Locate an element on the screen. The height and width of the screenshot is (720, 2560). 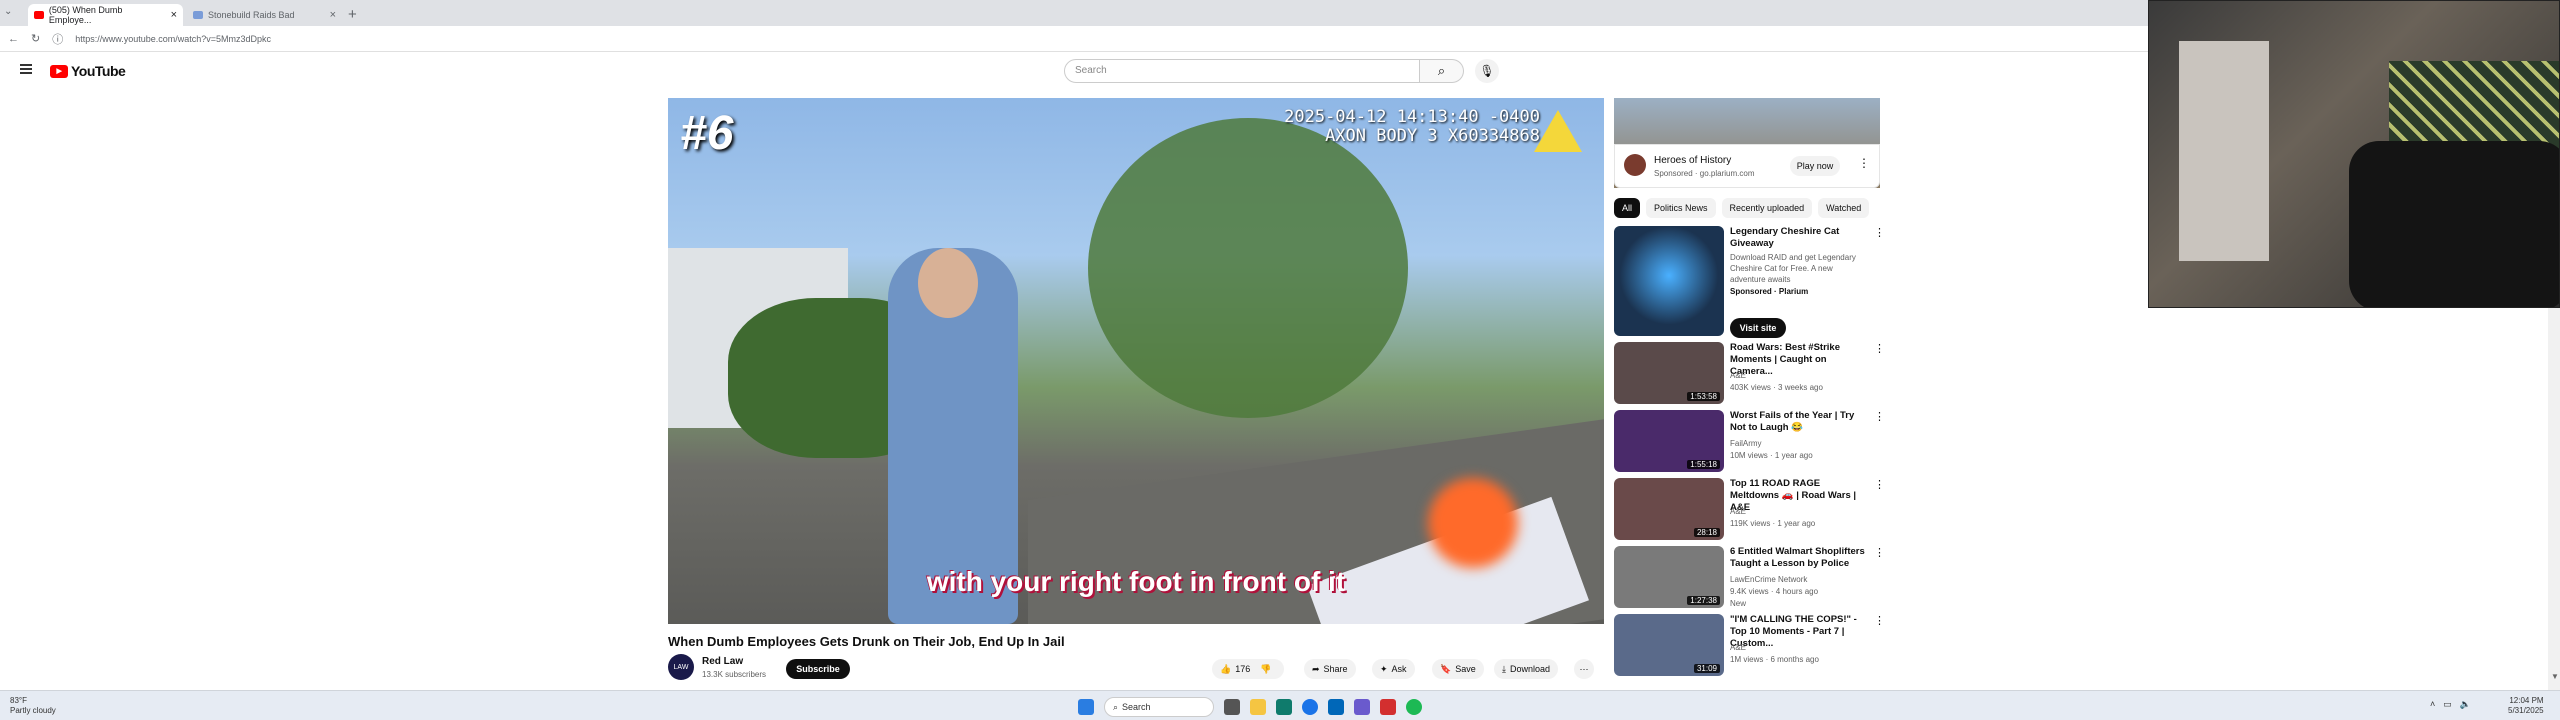
like-icon: 👍 is located at coordinates (1225, 669).